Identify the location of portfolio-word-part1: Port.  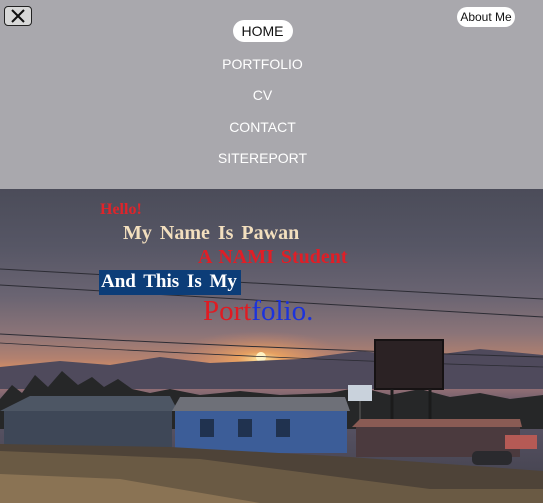
(227, 311).